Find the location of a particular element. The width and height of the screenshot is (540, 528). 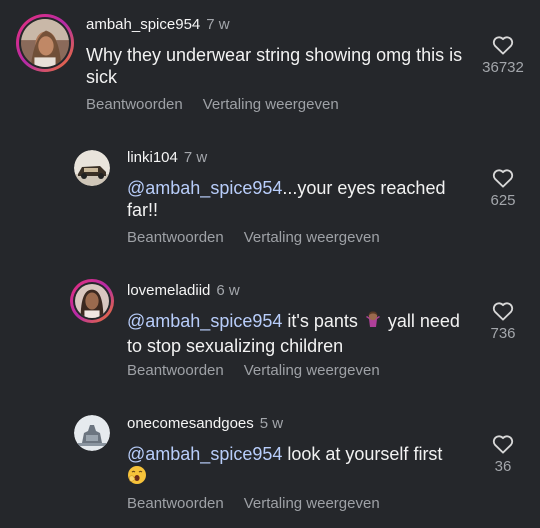

comment-meta: linki104 7 w is located at coordinates (167, 157).